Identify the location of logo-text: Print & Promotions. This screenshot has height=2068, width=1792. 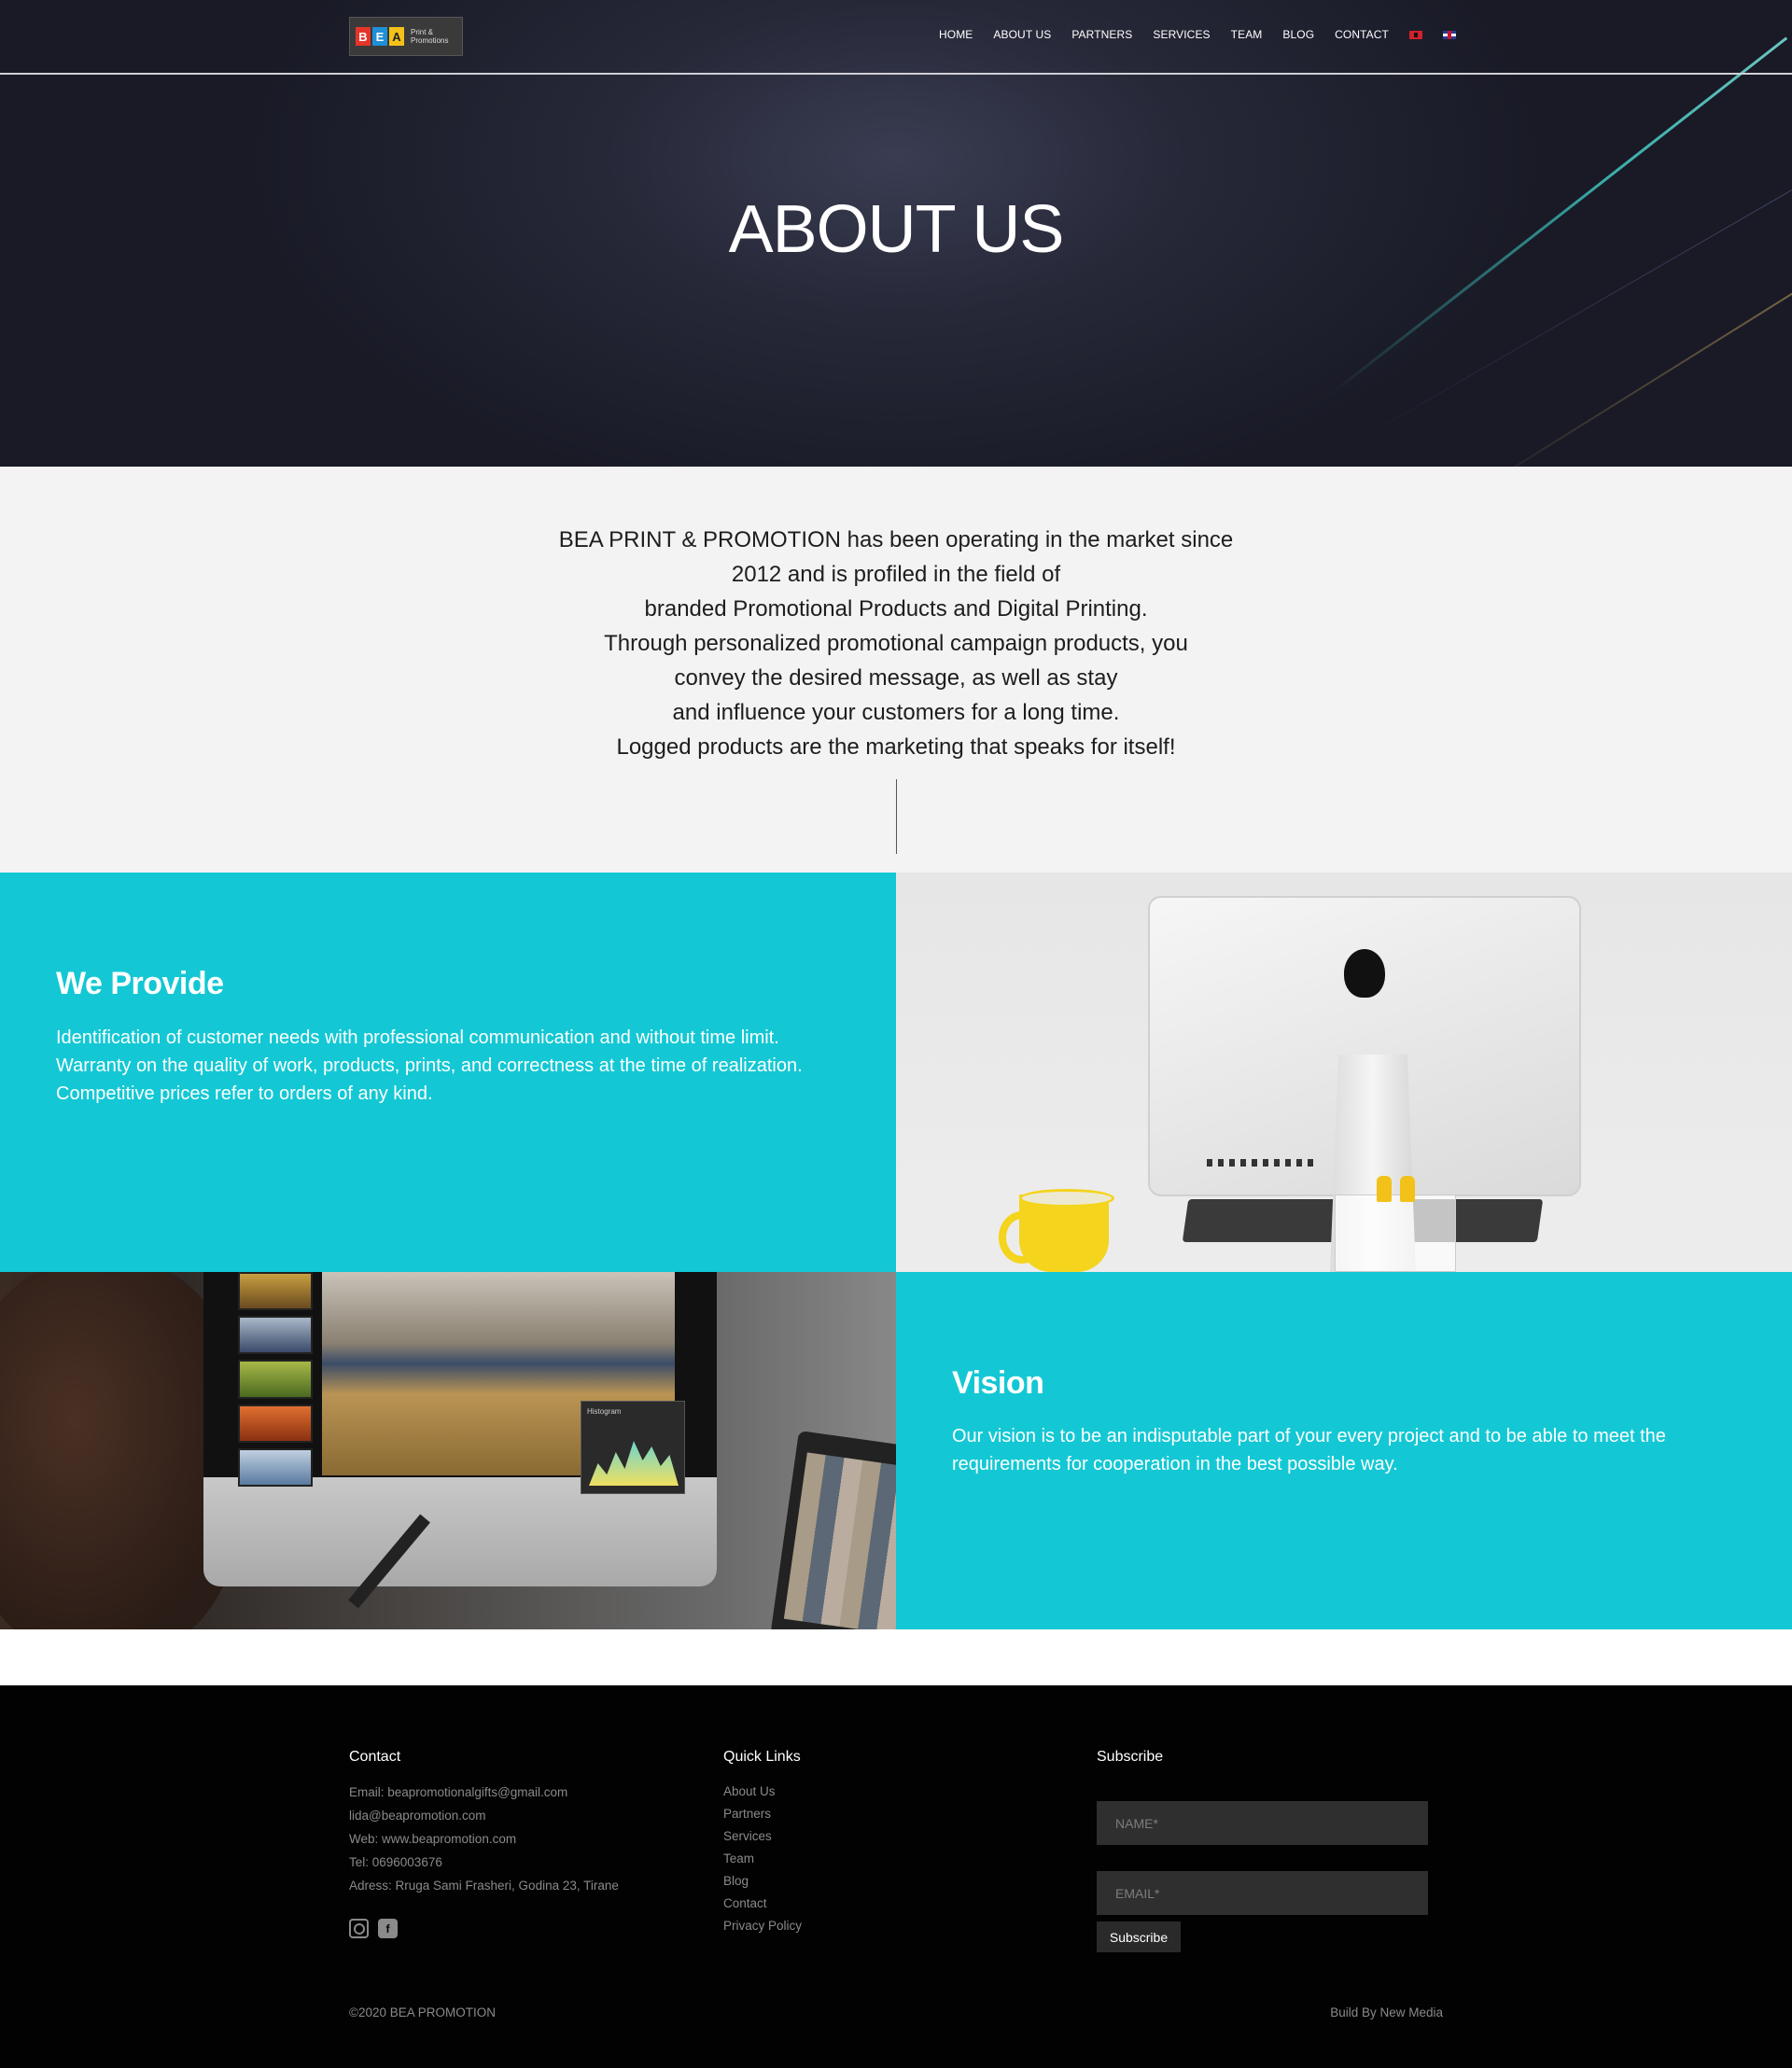
(430, 36).